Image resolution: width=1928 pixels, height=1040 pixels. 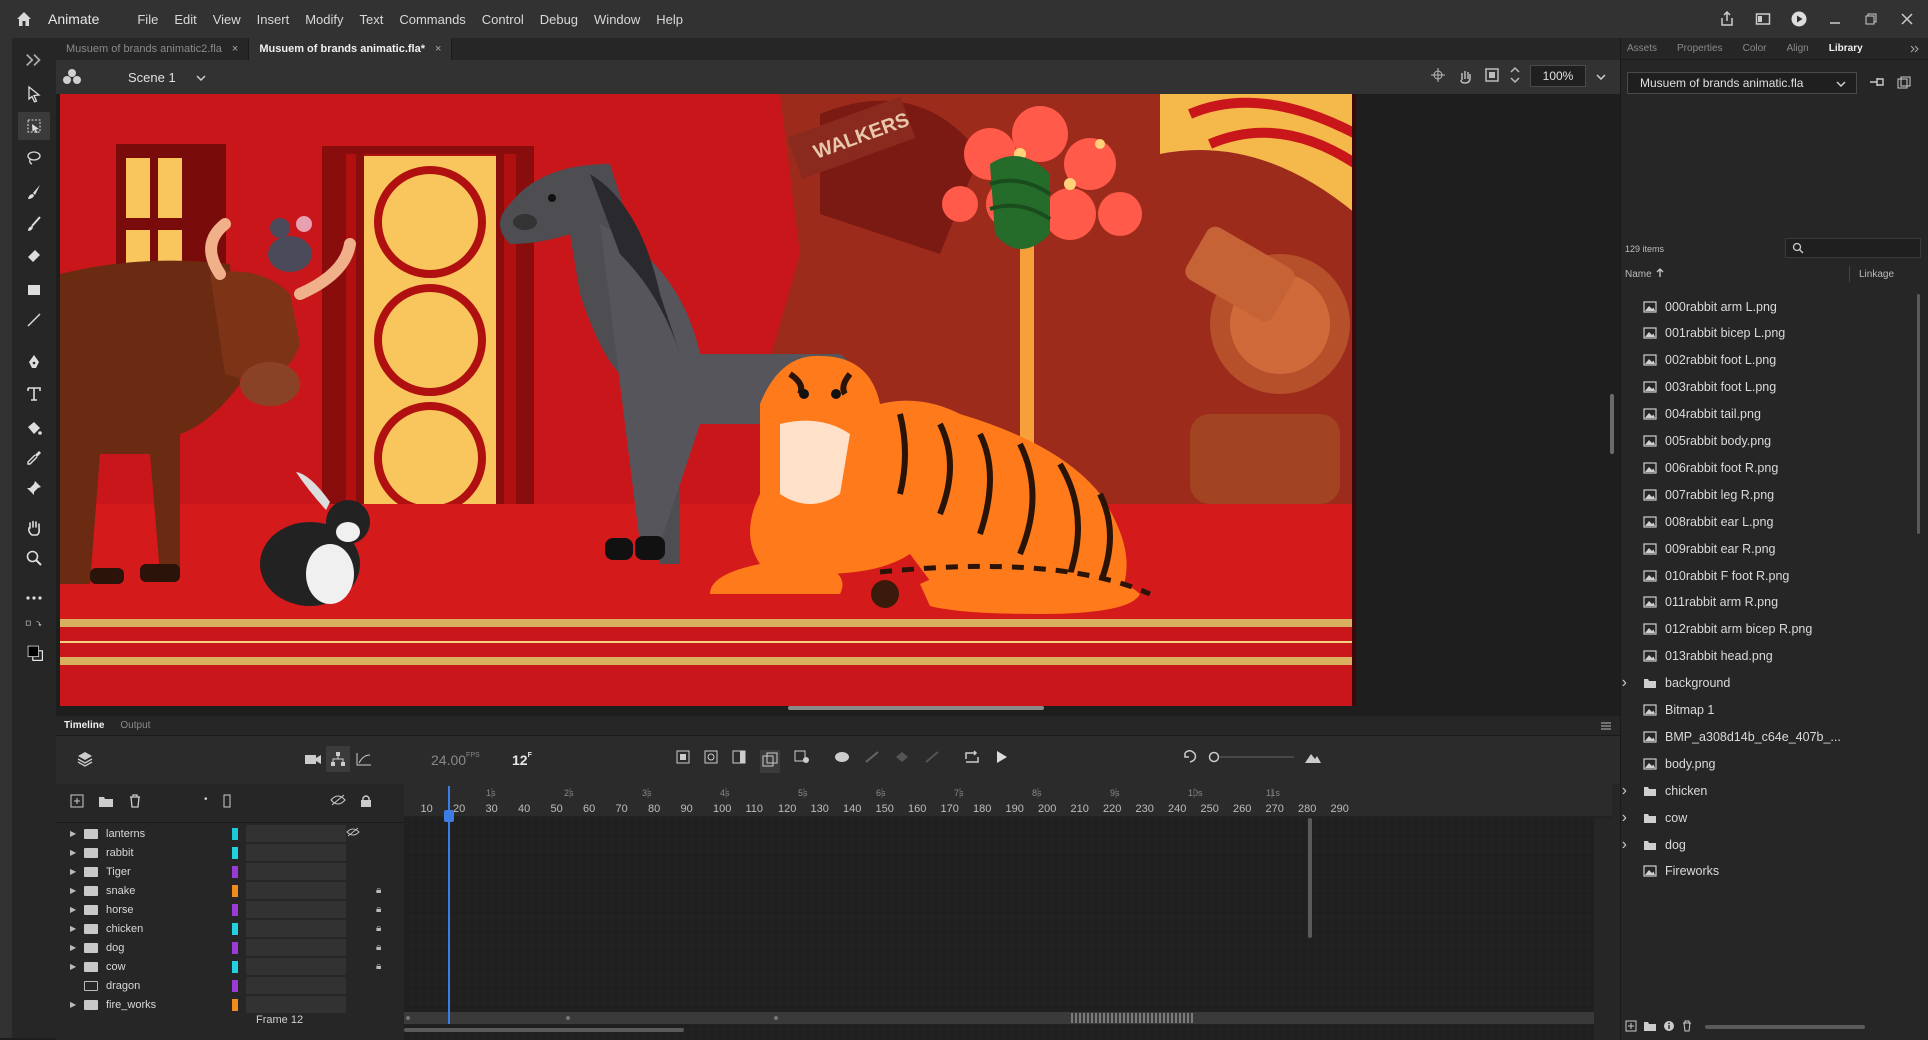 I want to click on selection-tool-icon, so click(x=34, y=94).